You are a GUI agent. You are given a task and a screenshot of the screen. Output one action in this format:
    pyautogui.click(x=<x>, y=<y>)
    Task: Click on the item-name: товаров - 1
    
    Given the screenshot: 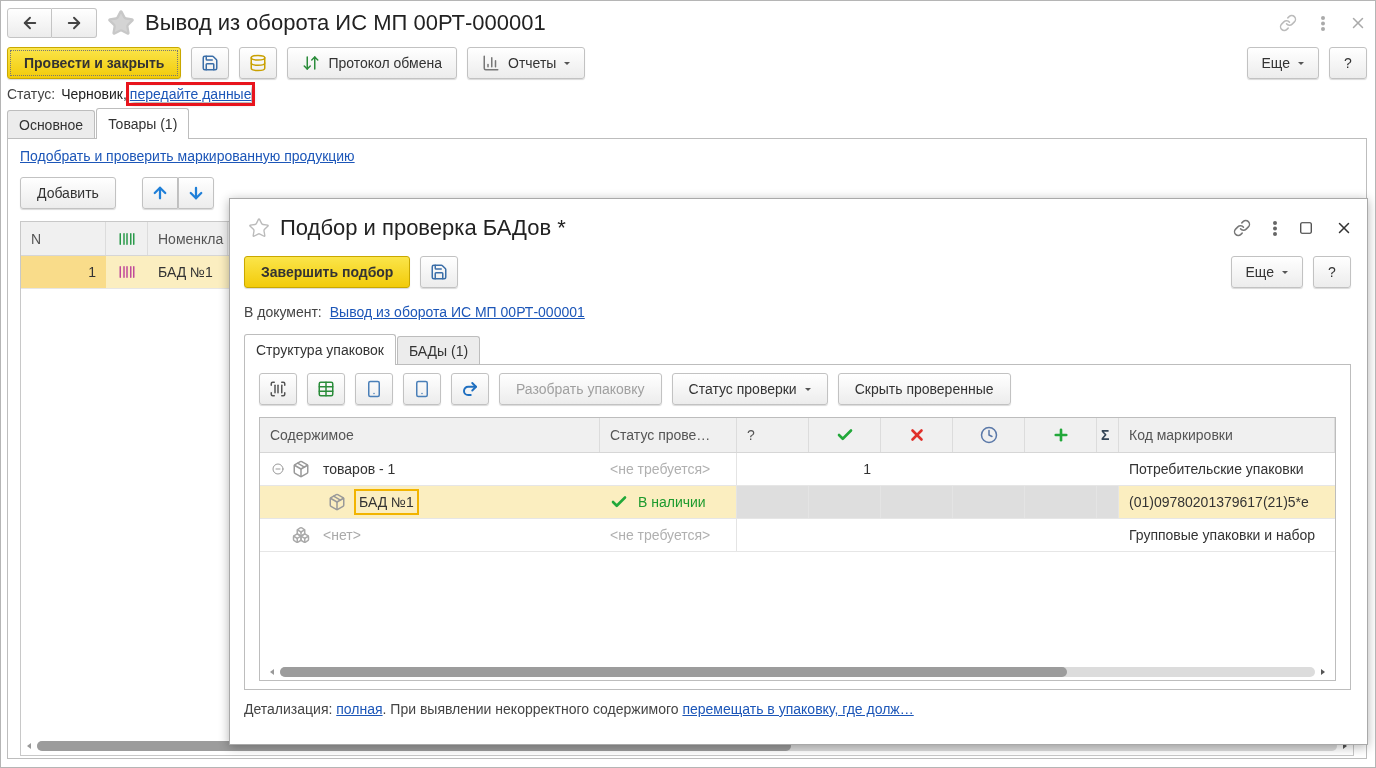 What is the action you would take?
    pyautogui.click(x=359, y=469)
    